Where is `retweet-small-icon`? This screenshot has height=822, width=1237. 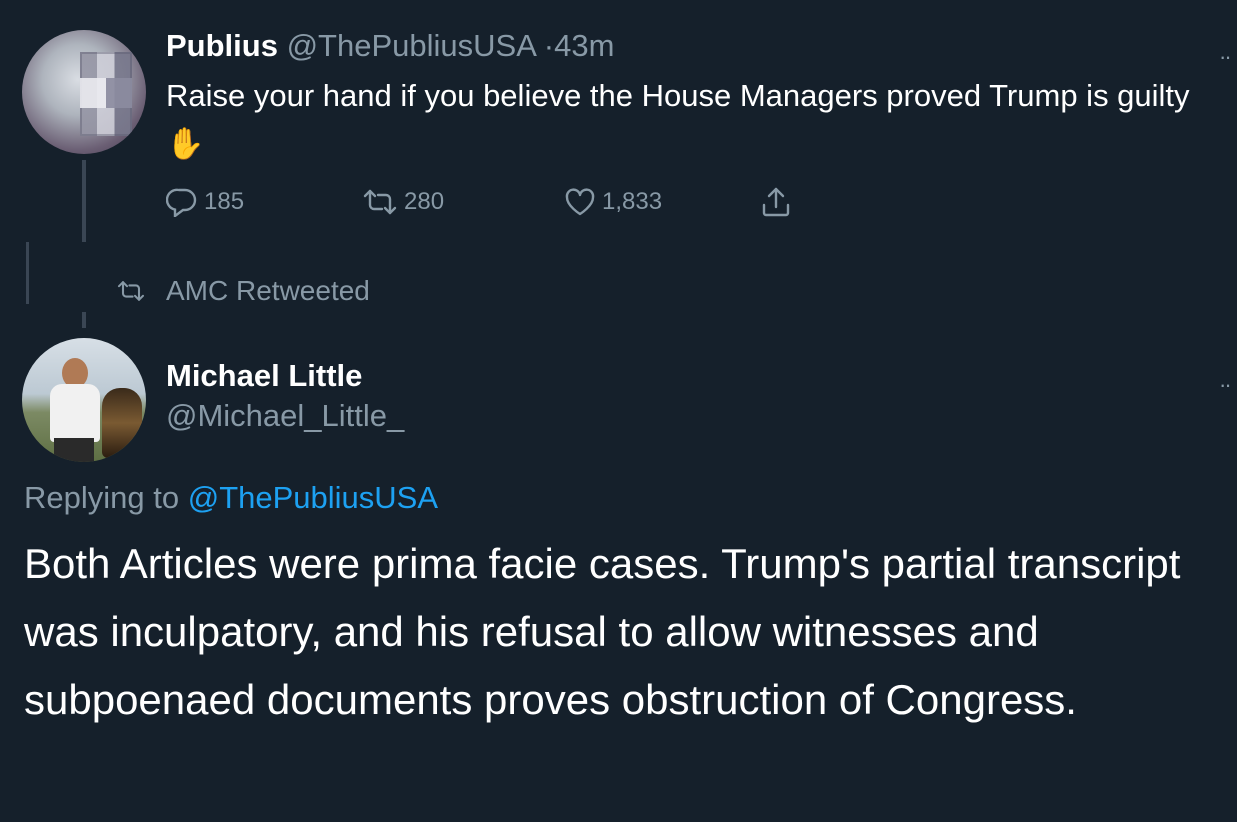
retweet-small-icon is located at coordinates (131, 291).